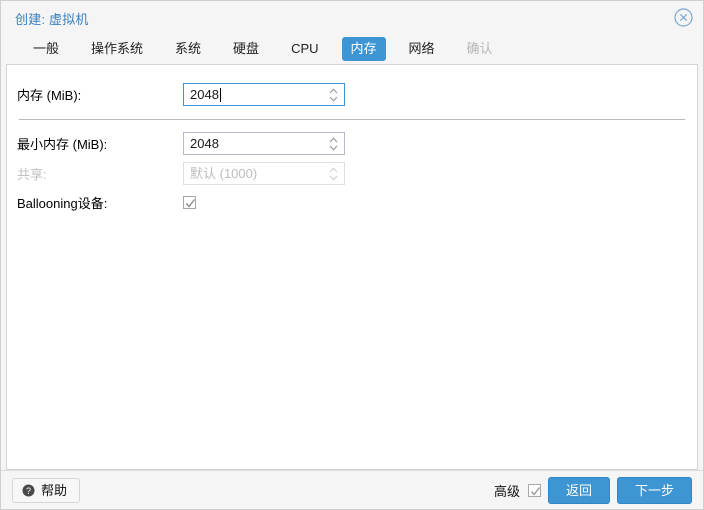 This screenshot has width=704, height=510. What do you see at coordinates (204, 94) in the screenshot?
I see `memory-value: 2048` at bounding box center [204, 94].